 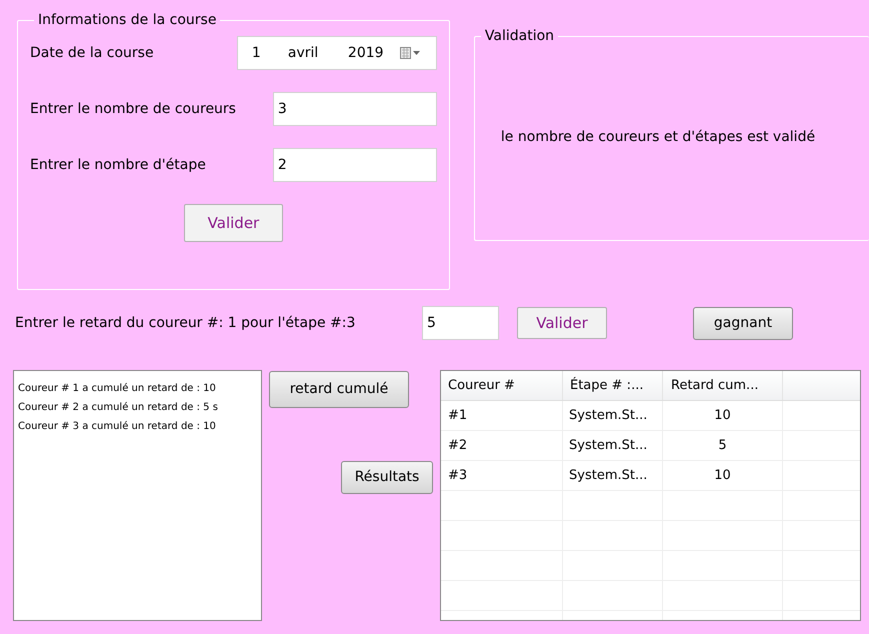 I want to click on date-year: 2019, so click(x=366, y=53).